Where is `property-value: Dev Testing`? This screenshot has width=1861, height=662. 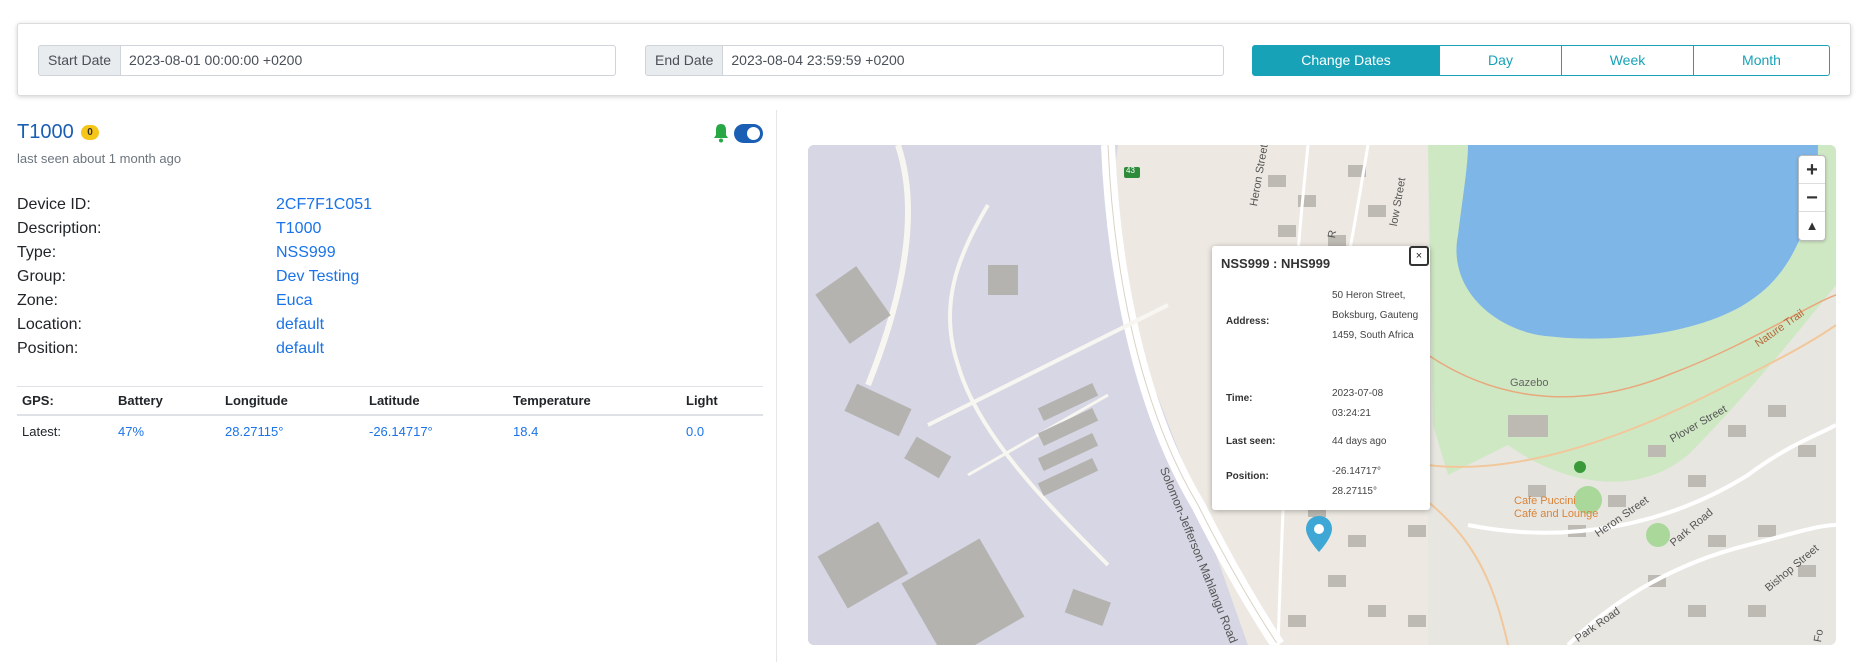
property-value: Dev Testing is located at coordinates (317, 280).